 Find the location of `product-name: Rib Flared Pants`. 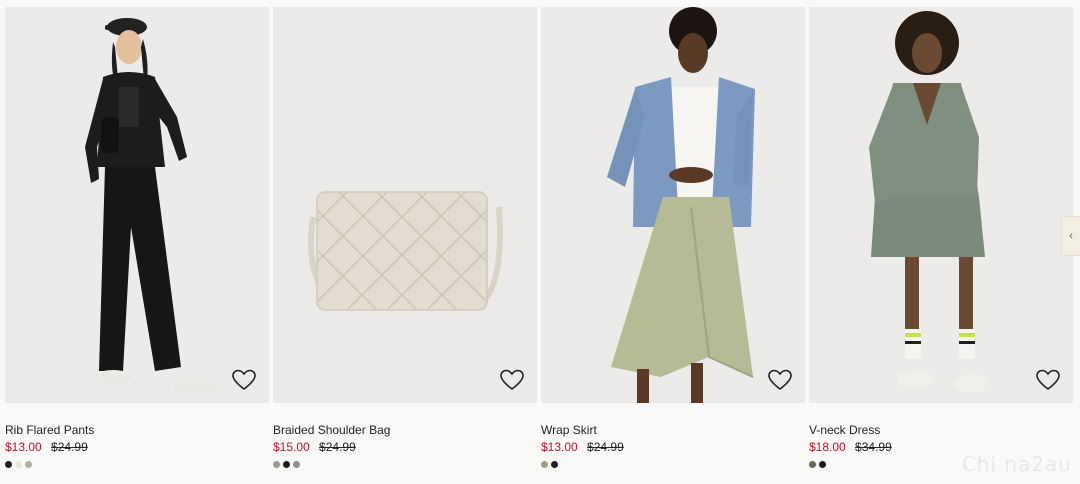

product-name: Rib Flared Pants is located at coordinates (137, 430).